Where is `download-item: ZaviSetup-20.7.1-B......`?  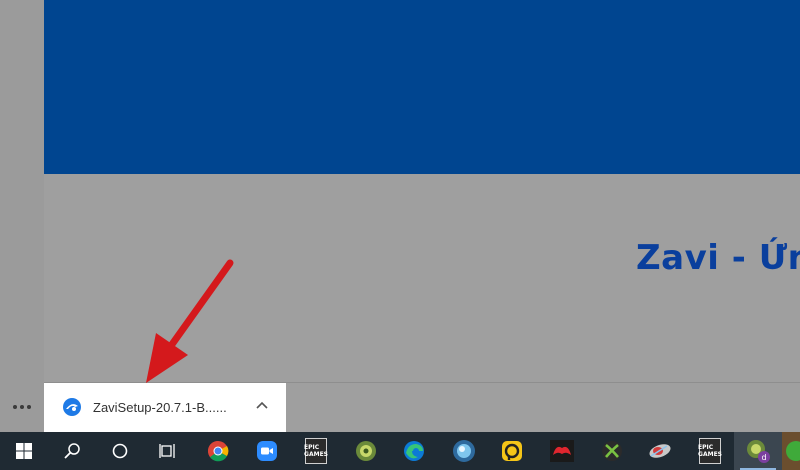
download-item: ZaviSetup-20.7.1-B...... is located at coordinates (165, 407).